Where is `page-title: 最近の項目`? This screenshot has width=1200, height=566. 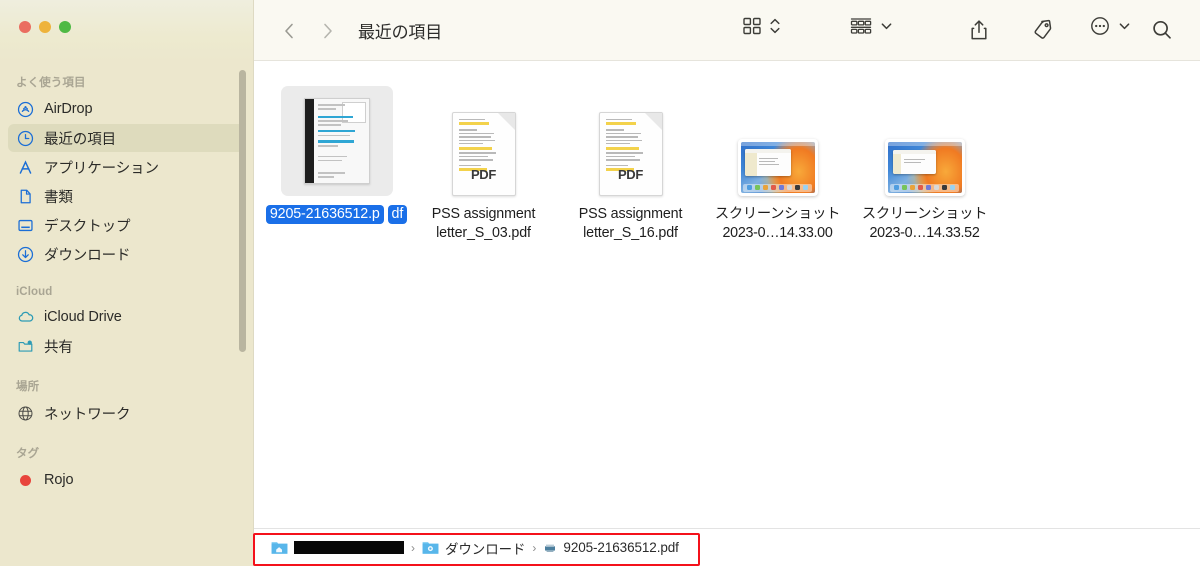 page-title: 最近の項目 is located at coordinates (400, 32).